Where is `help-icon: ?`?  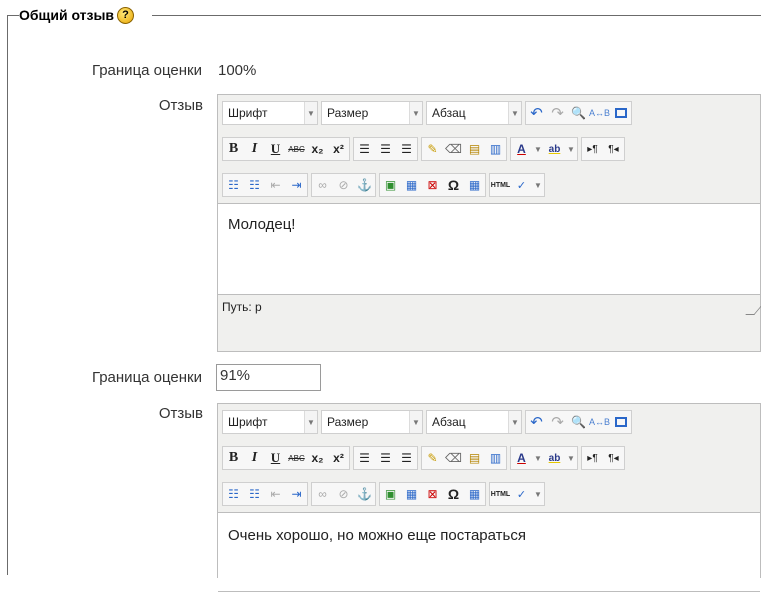 help-icon: ? is located at coordinates (126, 15).